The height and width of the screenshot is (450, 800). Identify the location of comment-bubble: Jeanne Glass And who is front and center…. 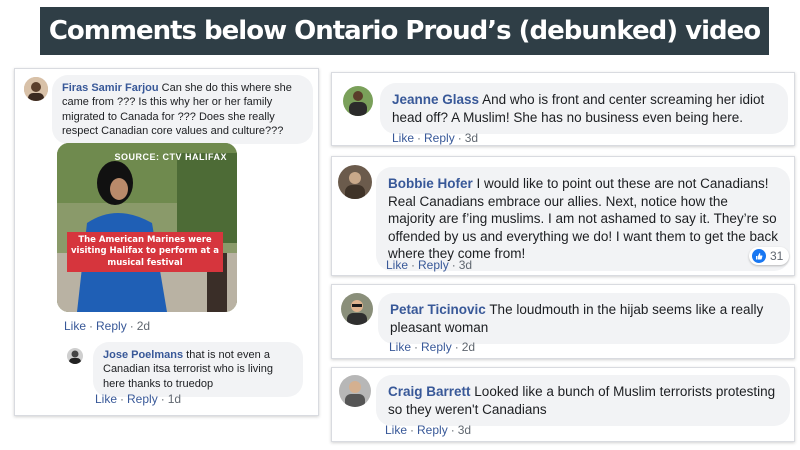
(584, 109).